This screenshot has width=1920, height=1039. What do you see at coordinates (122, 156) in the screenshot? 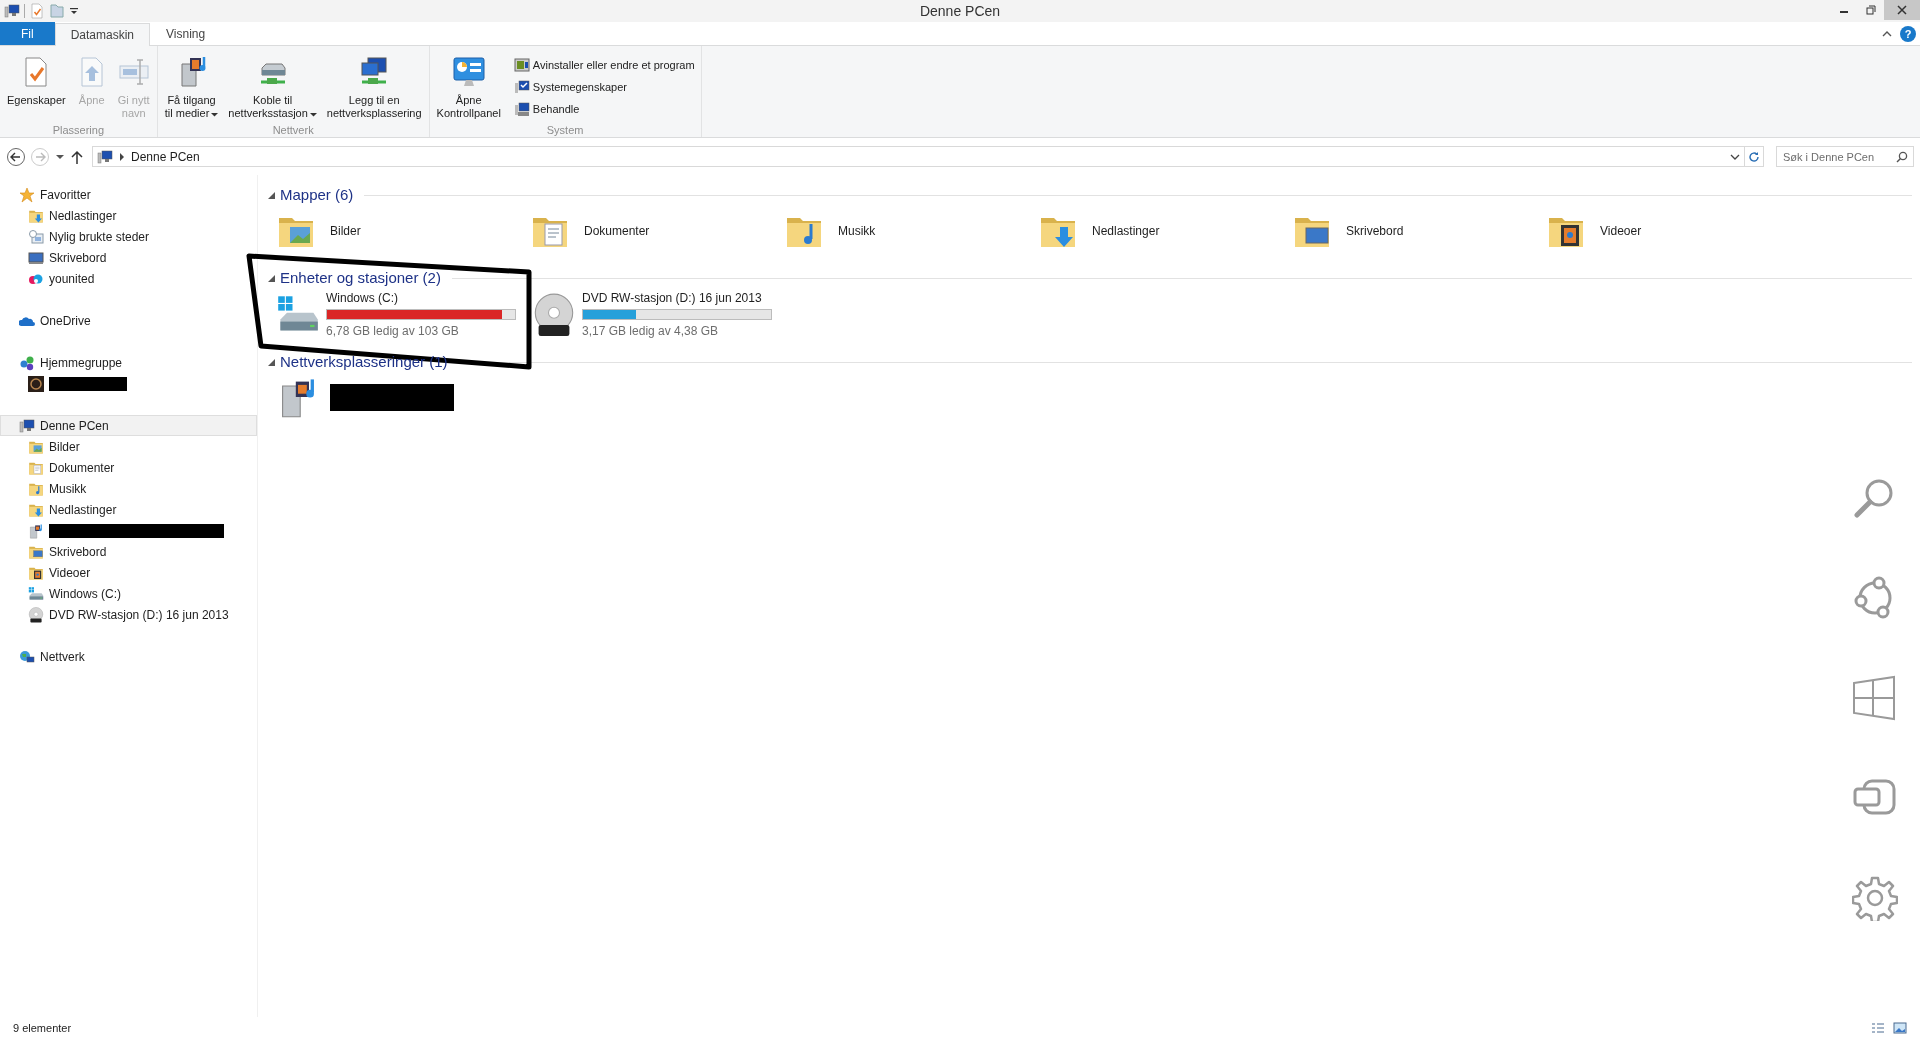
I see `chevron-icon` at bounding box center [122, 156].